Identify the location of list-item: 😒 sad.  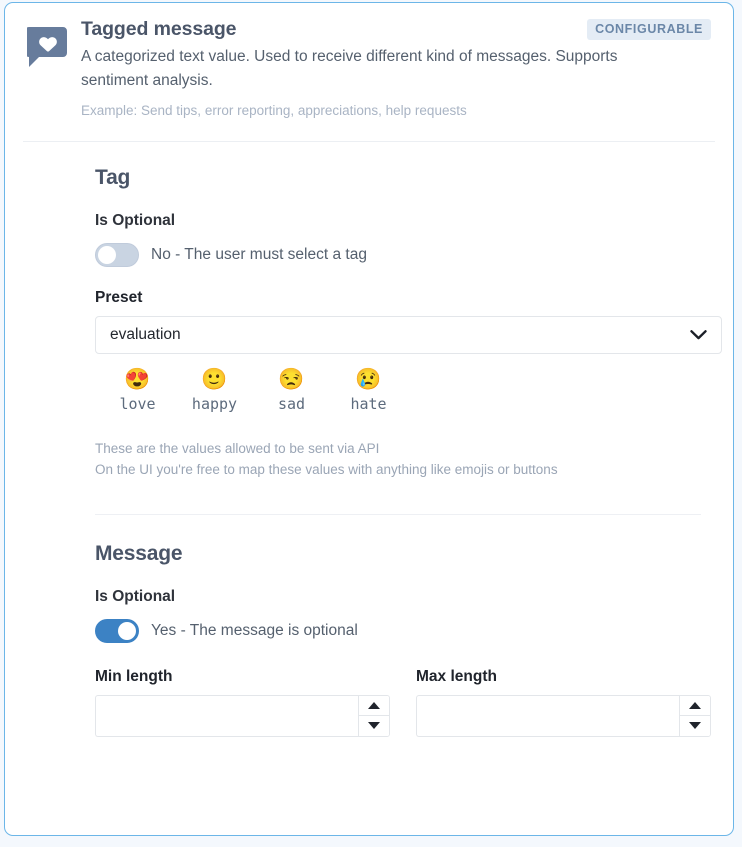
(291, 390).